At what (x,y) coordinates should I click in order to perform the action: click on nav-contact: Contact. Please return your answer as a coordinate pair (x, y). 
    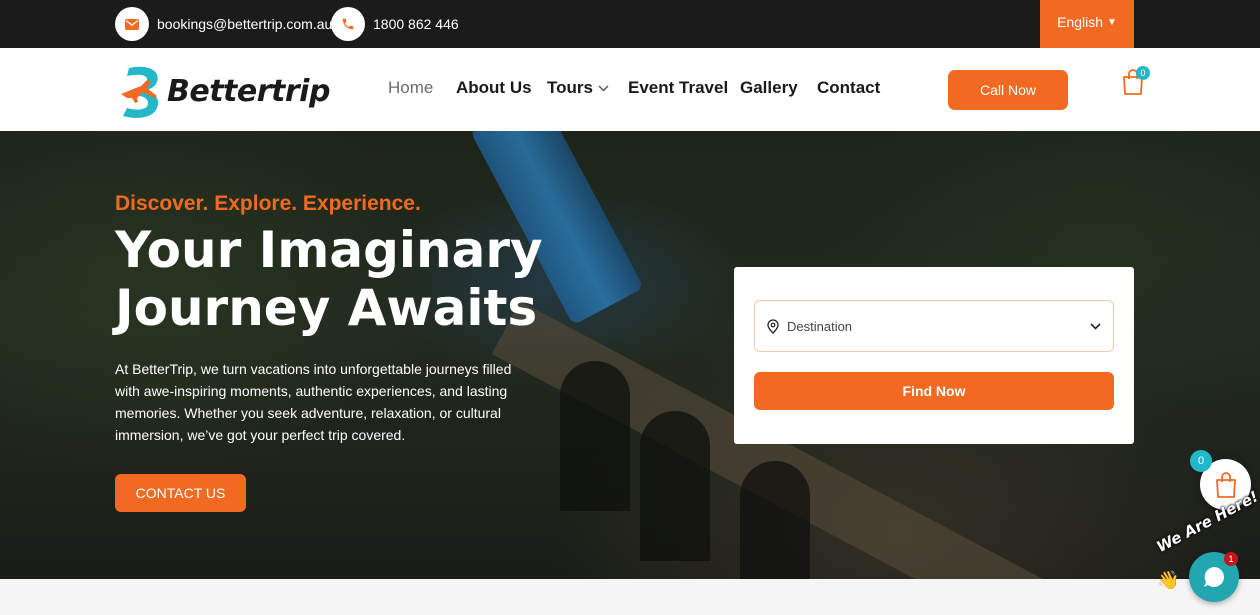
    Looking at the image, I should click on (848, 88).